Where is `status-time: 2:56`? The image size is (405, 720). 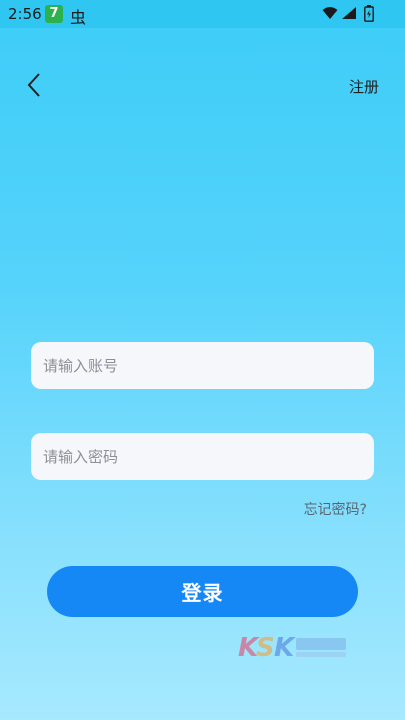 status-time: 2:56 is located at coordinates (25, 14).